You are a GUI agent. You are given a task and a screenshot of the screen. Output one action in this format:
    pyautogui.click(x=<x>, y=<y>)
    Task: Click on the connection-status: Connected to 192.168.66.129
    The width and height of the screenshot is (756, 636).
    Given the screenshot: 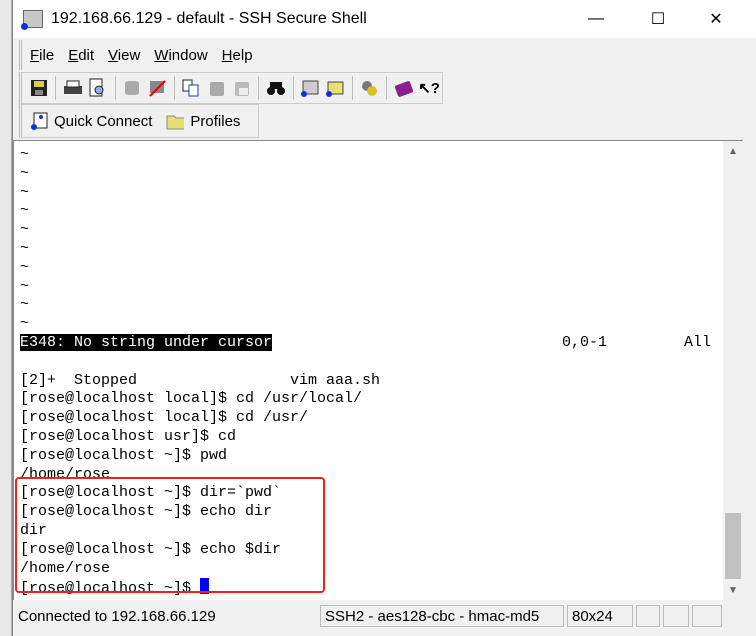 What is the action you would take?
    pyautogui.click(x=117, y=616)
    